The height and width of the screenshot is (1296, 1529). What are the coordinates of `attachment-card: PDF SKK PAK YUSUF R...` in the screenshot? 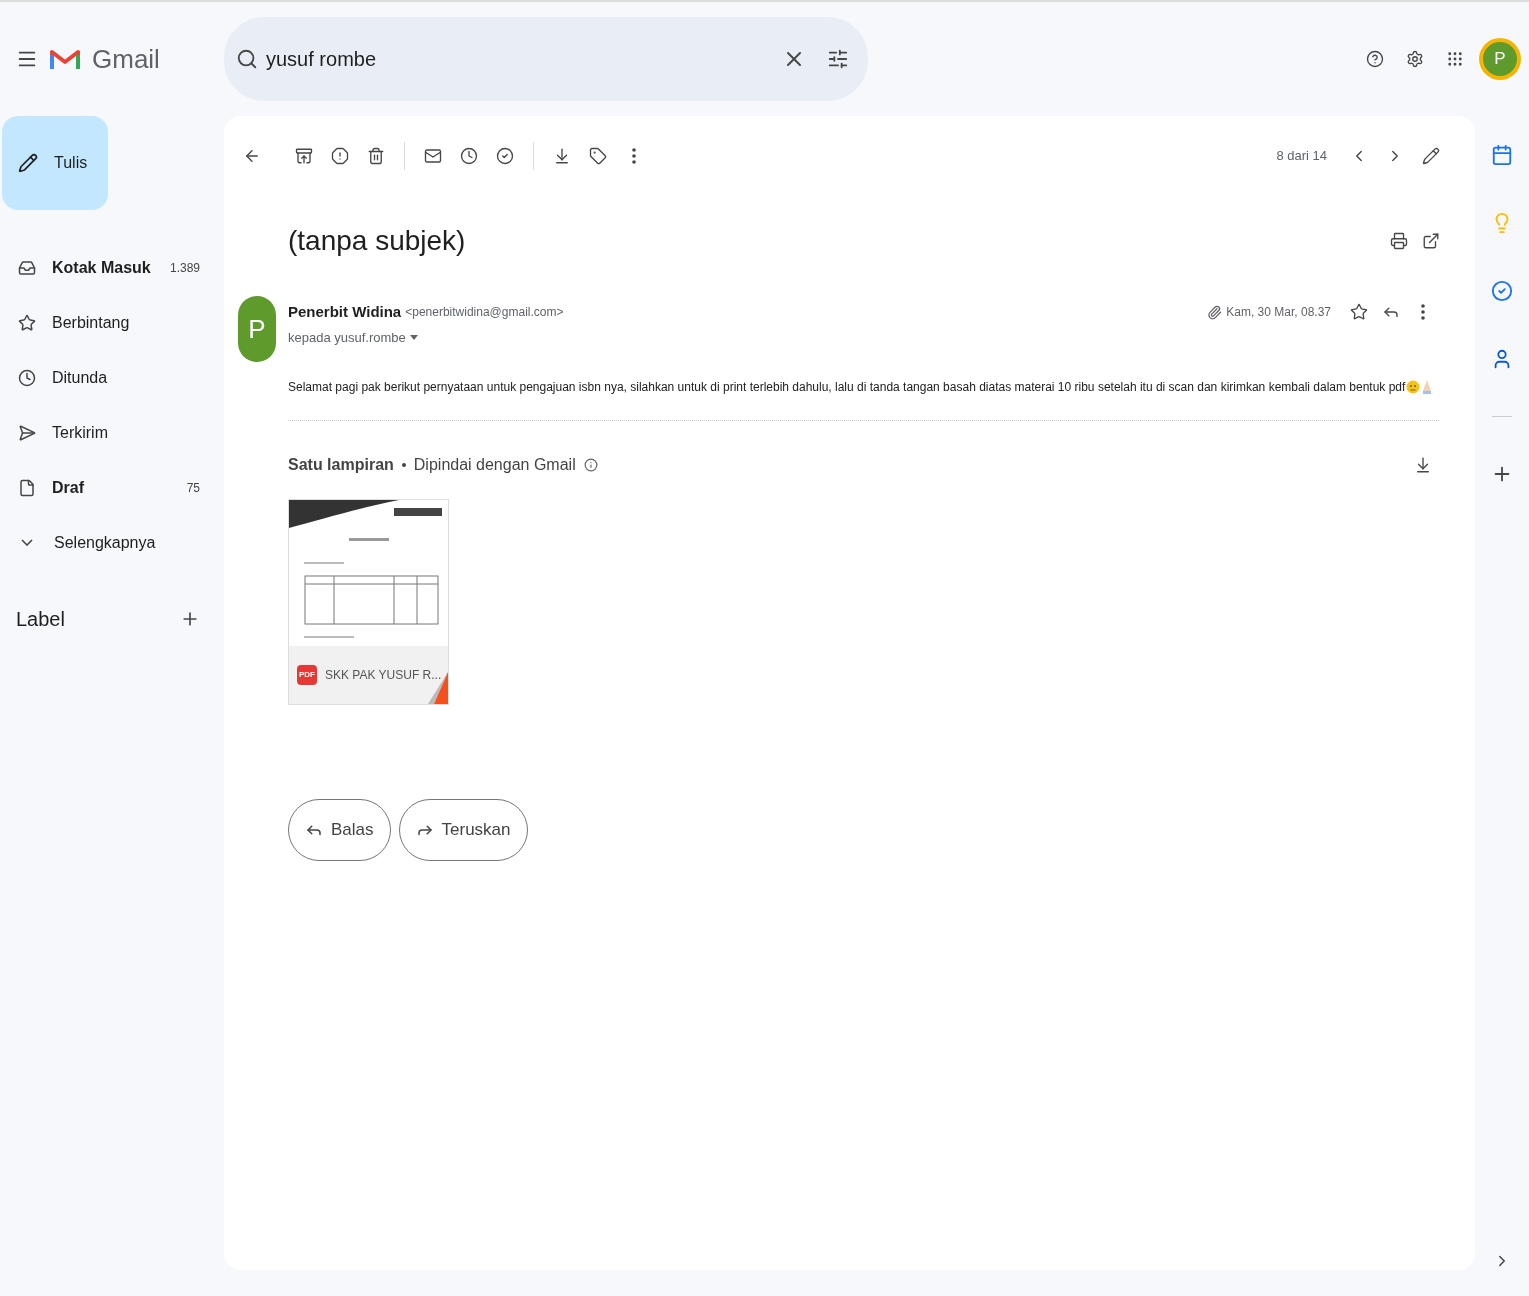 It's located at (368, 601).